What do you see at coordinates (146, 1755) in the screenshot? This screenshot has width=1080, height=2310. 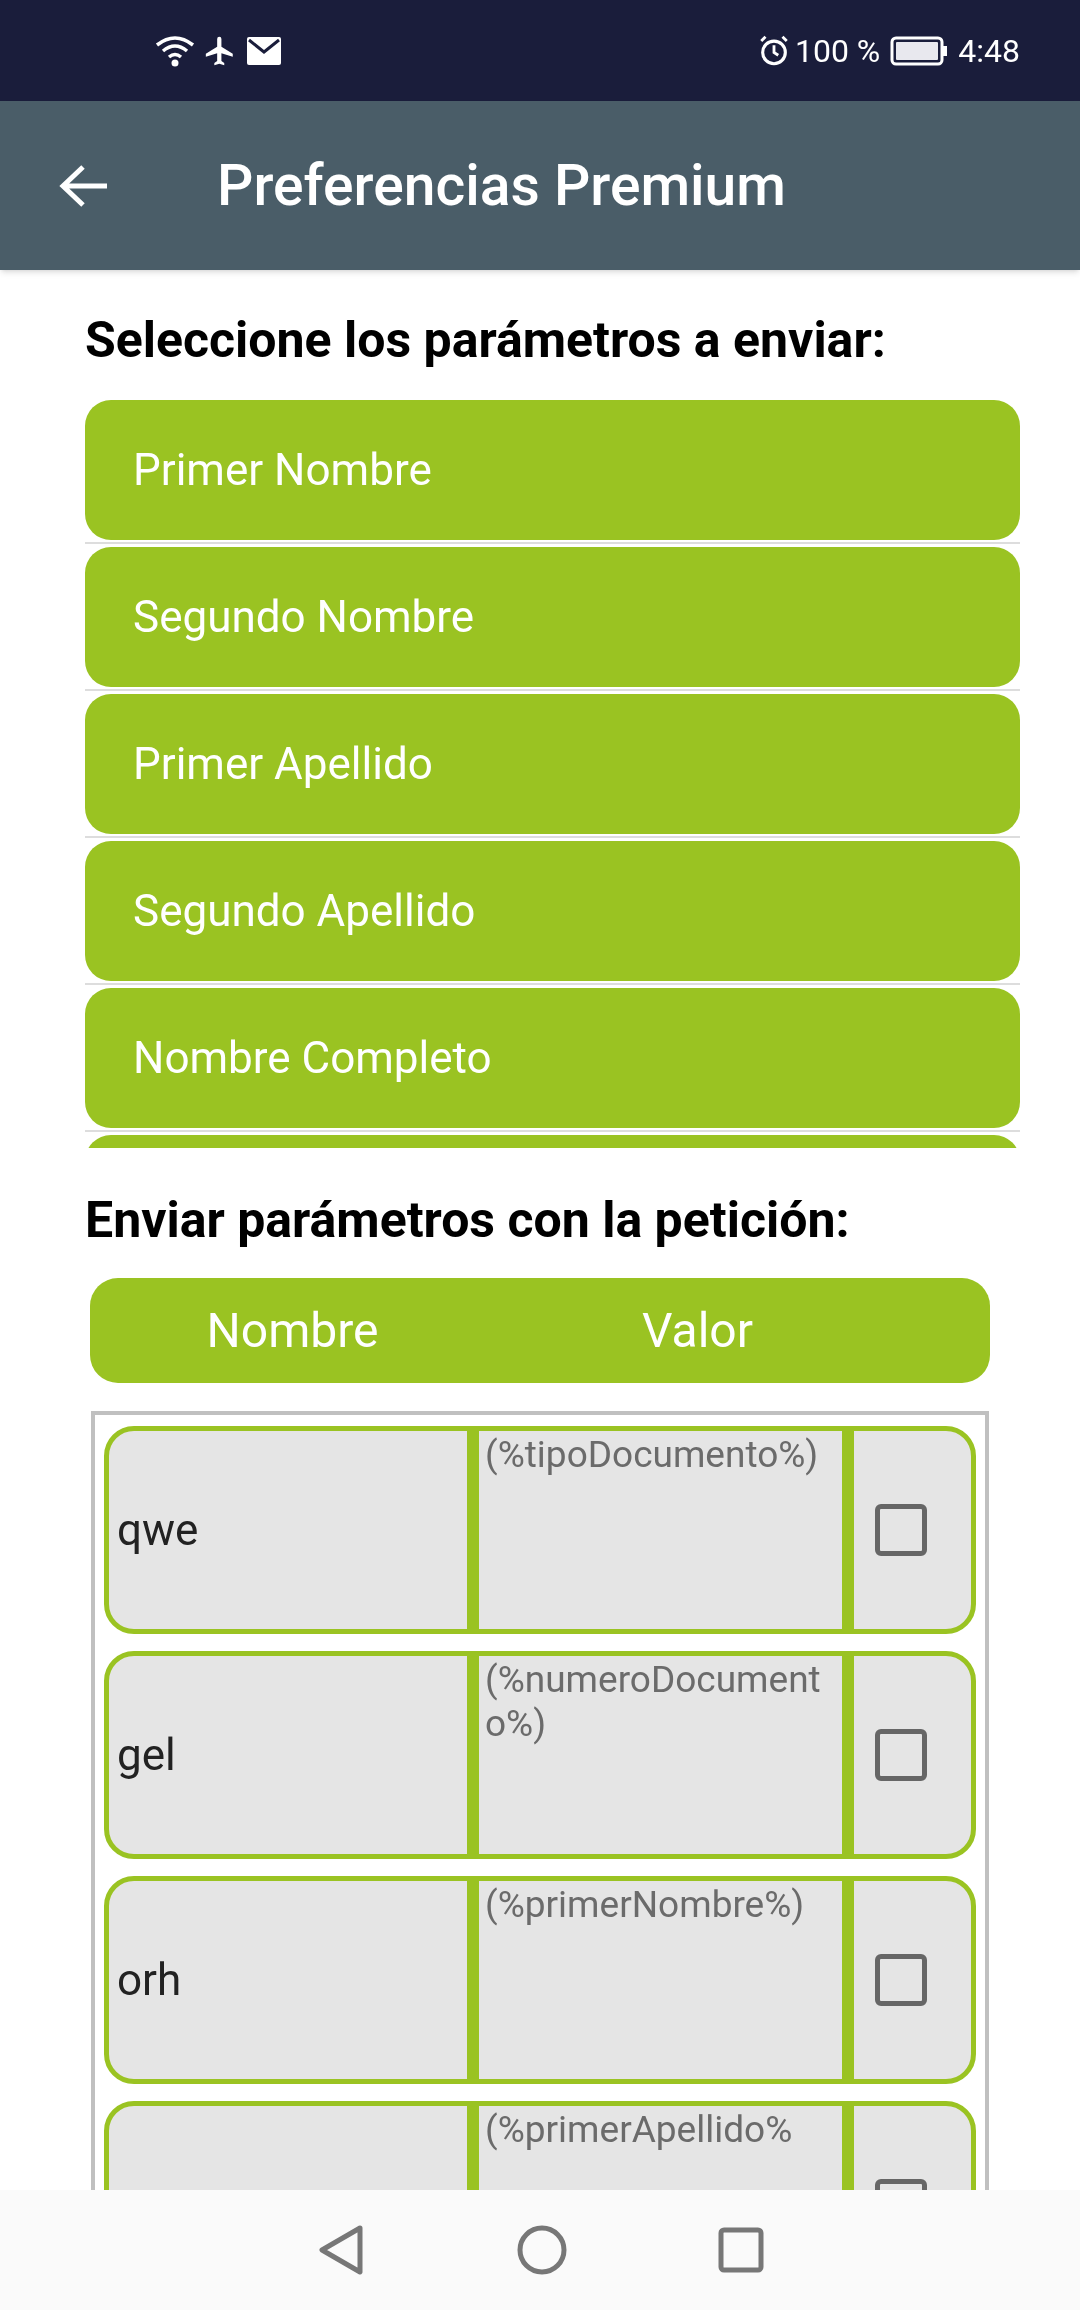 I see `name-cell-text: gel` at bounding box center [146, 1755].